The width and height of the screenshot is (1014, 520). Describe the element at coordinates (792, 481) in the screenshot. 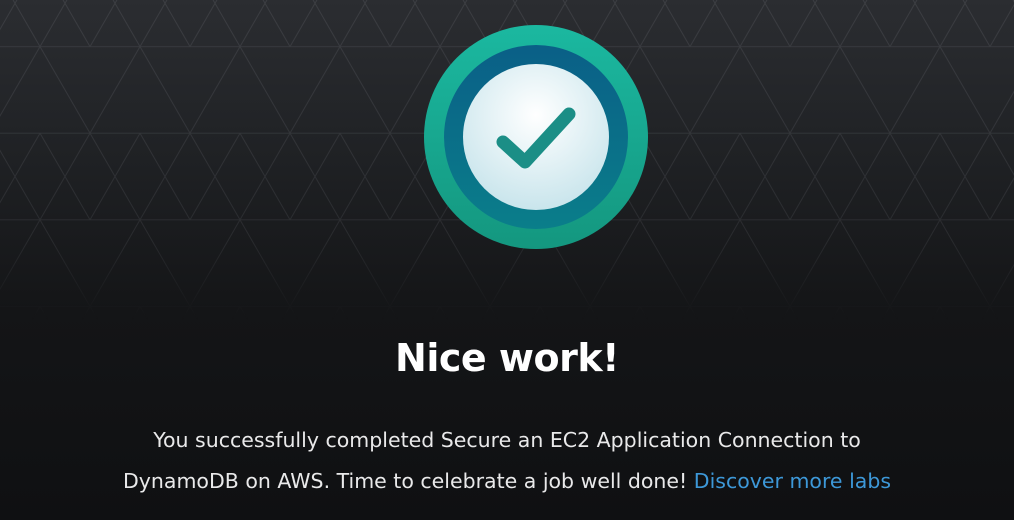

I see `discover-more-labs-link: Discover more labs` at that location.